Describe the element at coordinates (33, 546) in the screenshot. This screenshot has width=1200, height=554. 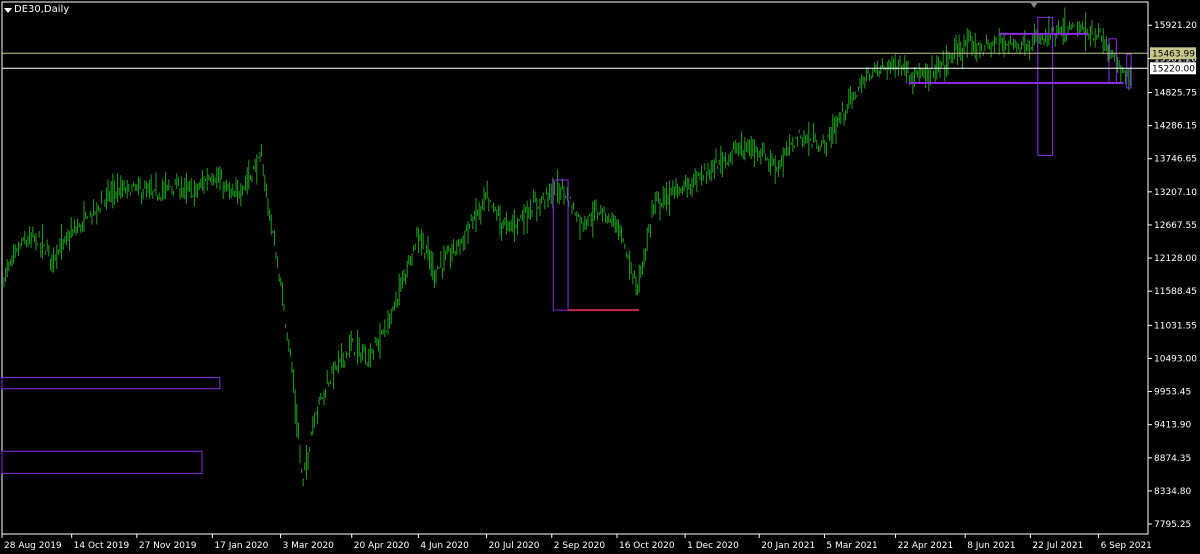
I see `x-tick-label: 28 Aug 2019` at that location.